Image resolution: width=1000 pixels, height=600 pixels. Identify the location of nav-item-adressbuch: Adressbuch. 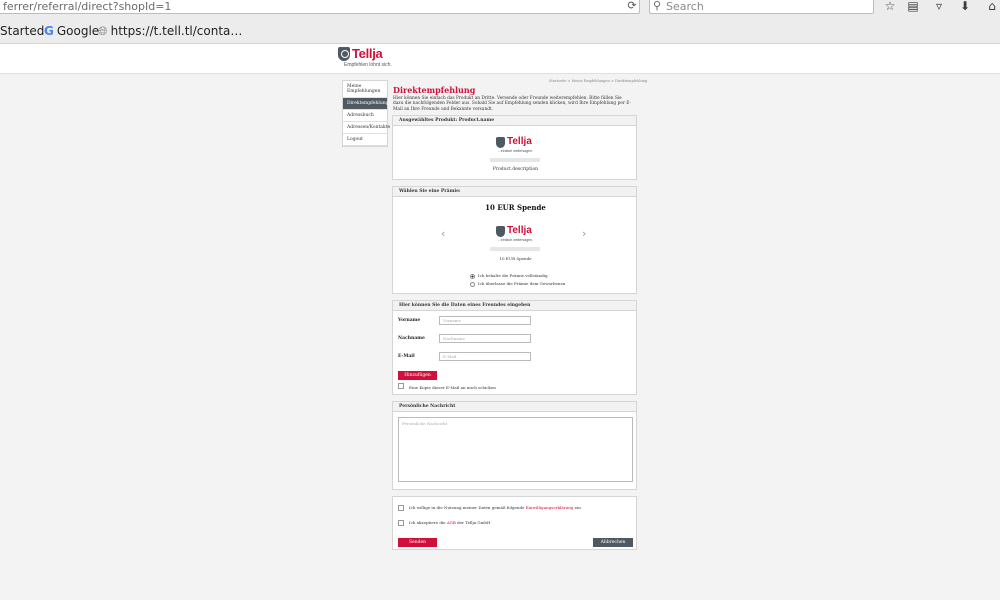
(365, 116).